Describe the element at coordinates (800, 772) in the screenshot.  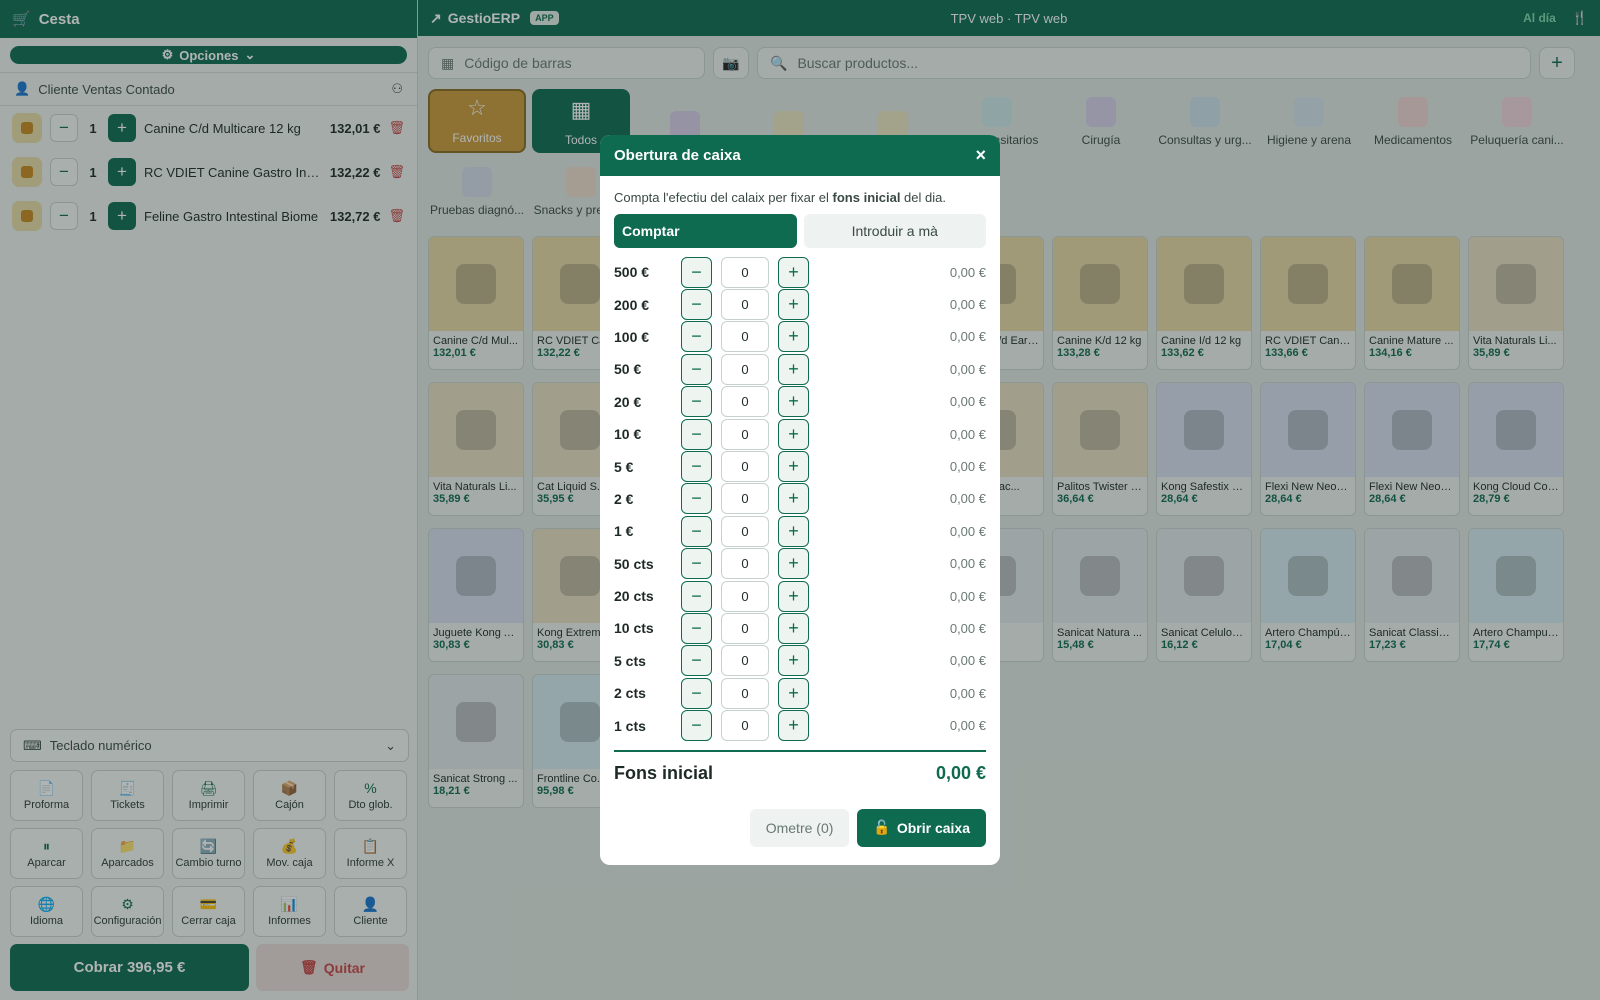
I see `total-row: Fons inicial 0,00 €` at that location.